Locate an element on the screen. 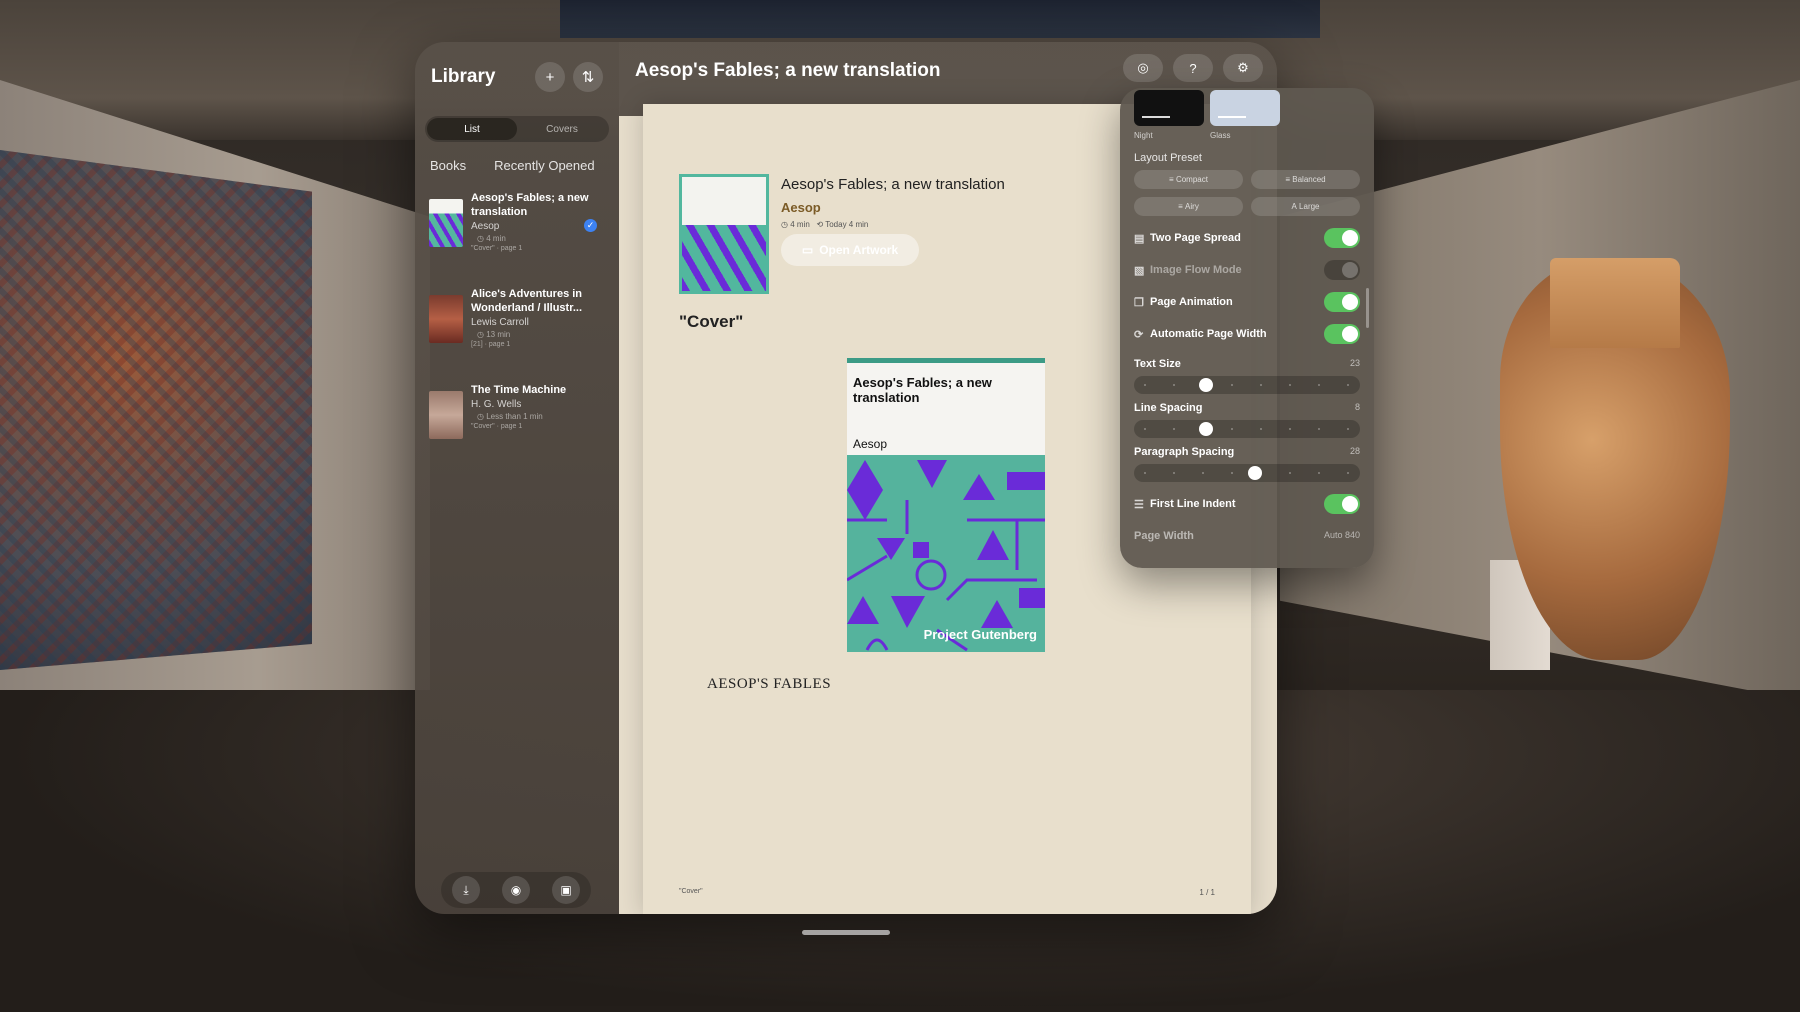 This screenshot has width=1800, height=1012. page-footer-number: 1 / 1 is located at coordinates (1207, 892).